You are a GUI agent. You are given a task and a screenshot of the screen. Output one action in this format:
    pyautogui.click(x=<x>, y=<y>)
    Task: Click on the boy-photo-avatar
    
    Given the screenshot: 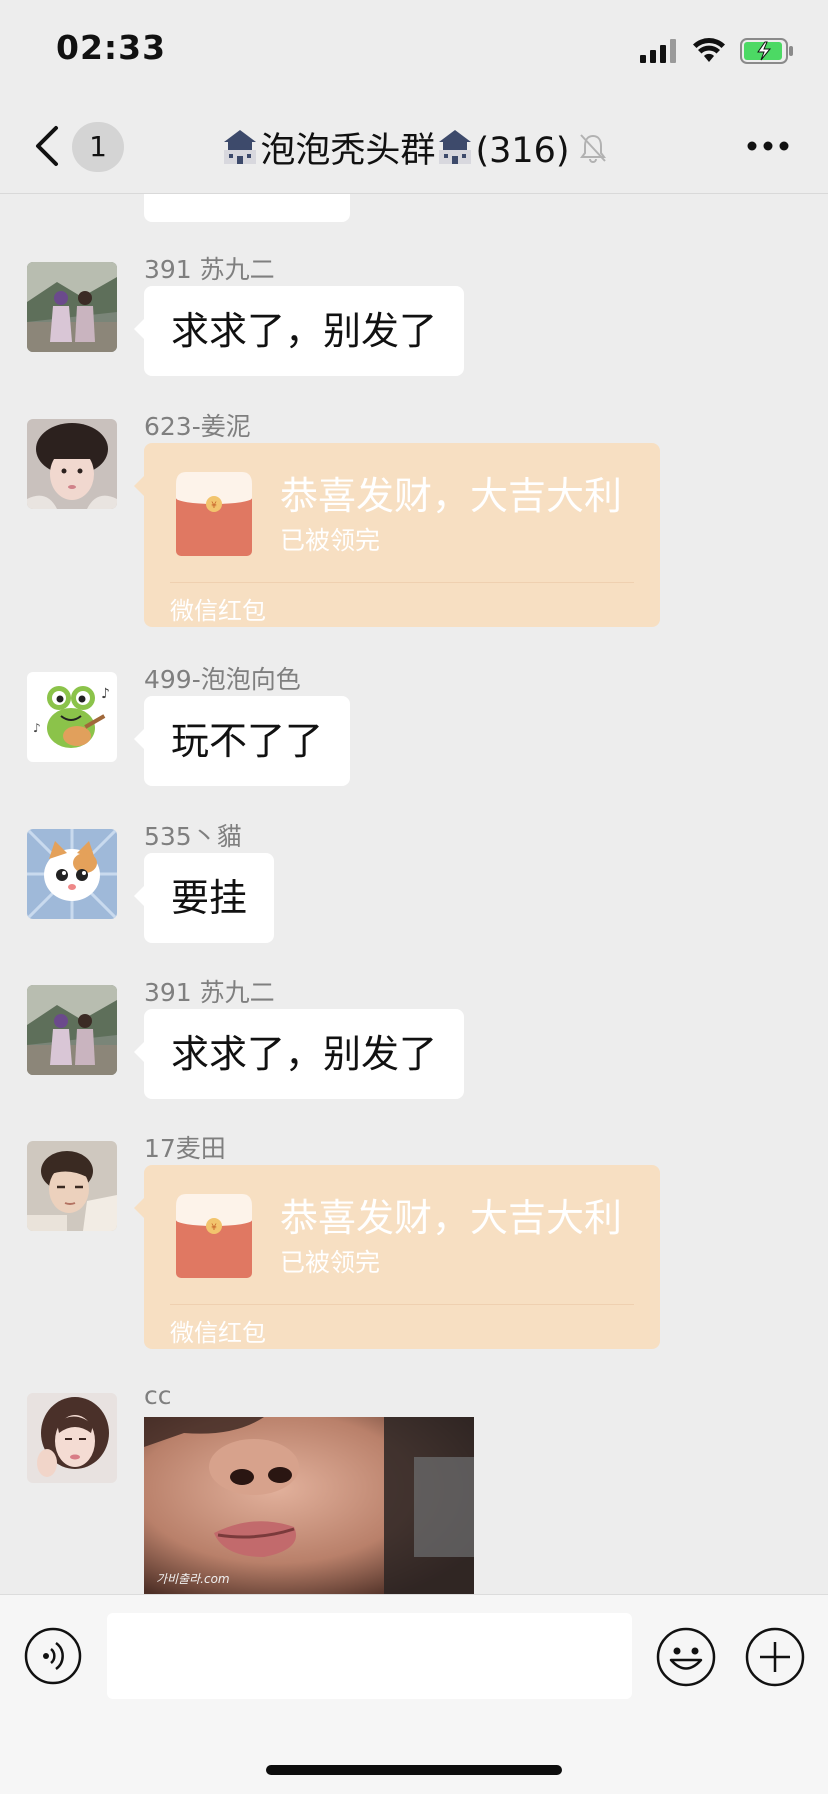 What is the action you would take?
    pyautogui.click(x=72, y=1186)
    